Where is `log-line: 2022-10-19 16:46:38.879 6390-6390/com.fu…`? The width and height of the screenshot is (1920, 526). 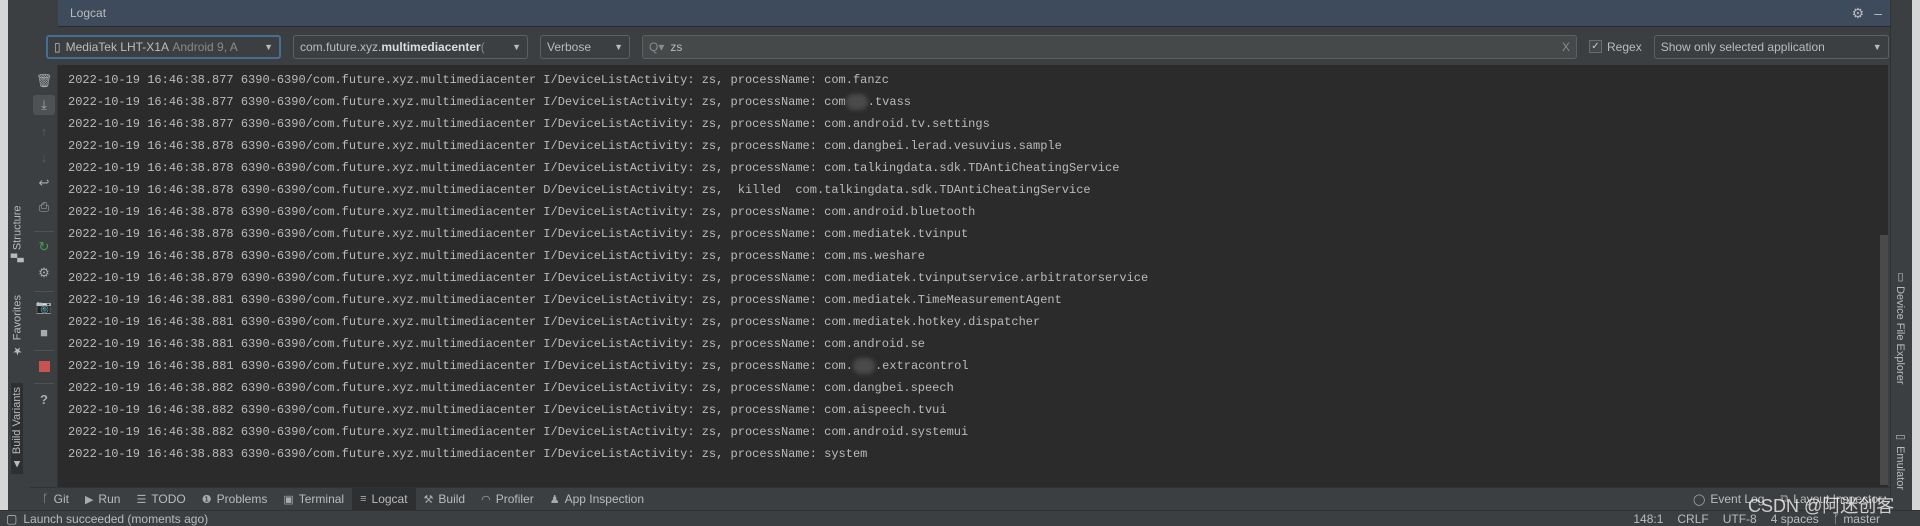 log-line: 2022-10-19 16:46:38.879 6390-6390/com.fu… is located at coordinates (608, 278).